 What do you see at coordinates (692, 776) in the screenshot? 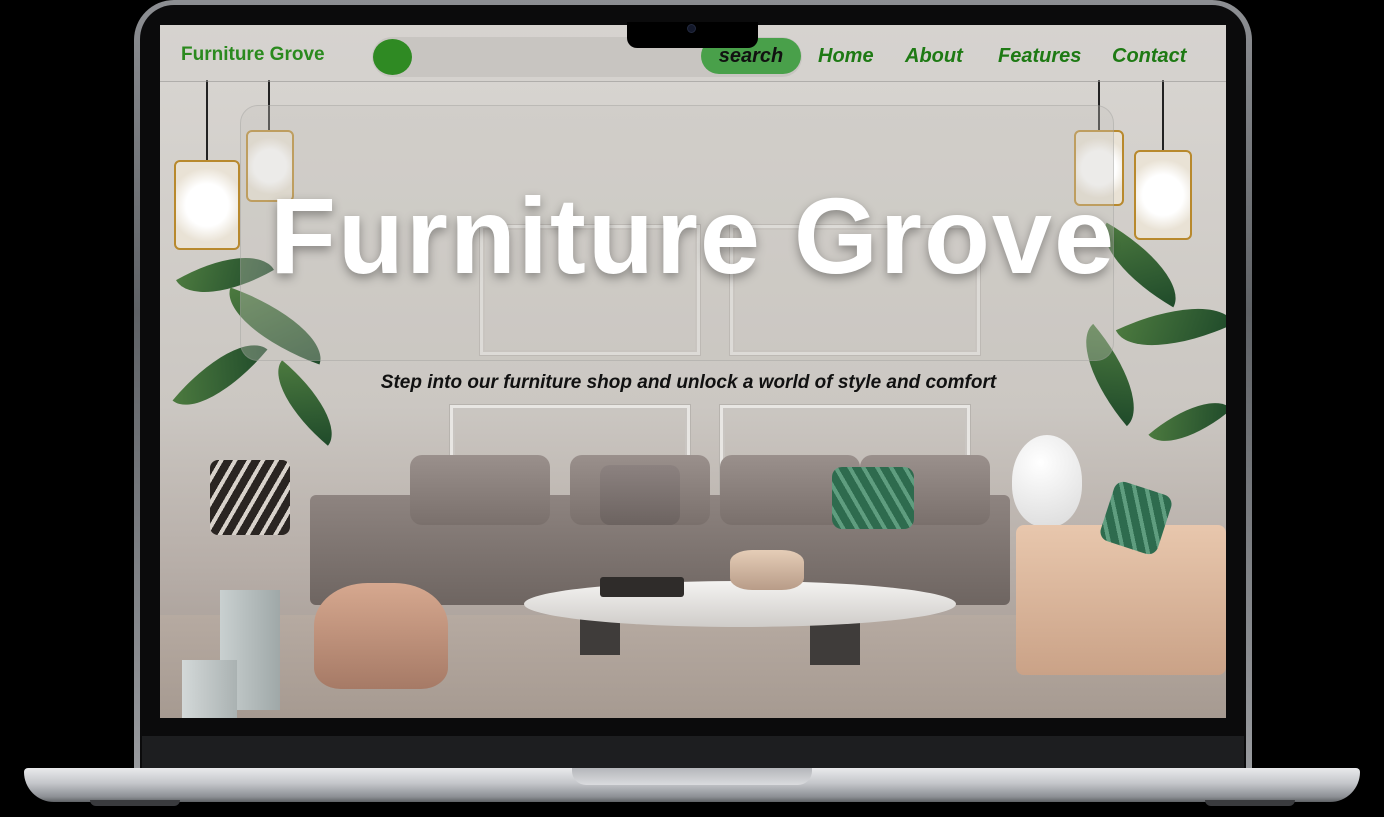
I see `base-notch` at bounding box center [692, 776].